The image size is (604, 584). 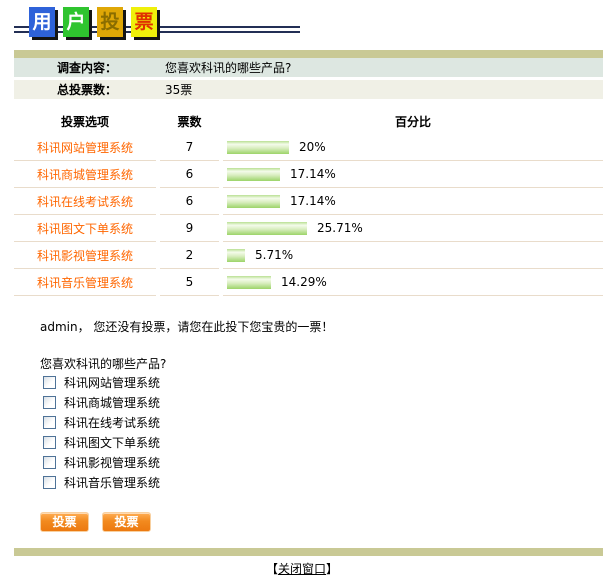 What do you see at coordinates (413, 282) in the screenshot?
I see `result-percent-cell: 14.29%` at bounding box center [413, 282].